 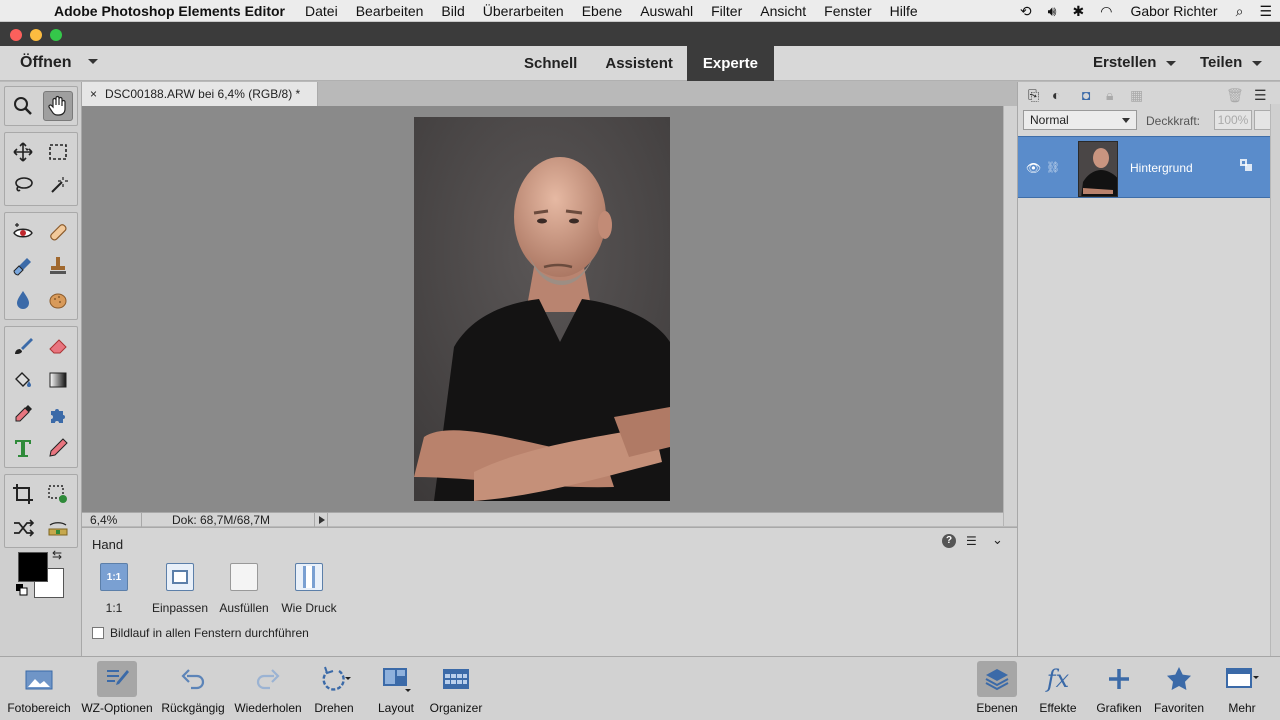 What do you see at coordinates (93, 61) in the screenshot?
I see `open-dropdown-icon` at bounding box center [93, 61].